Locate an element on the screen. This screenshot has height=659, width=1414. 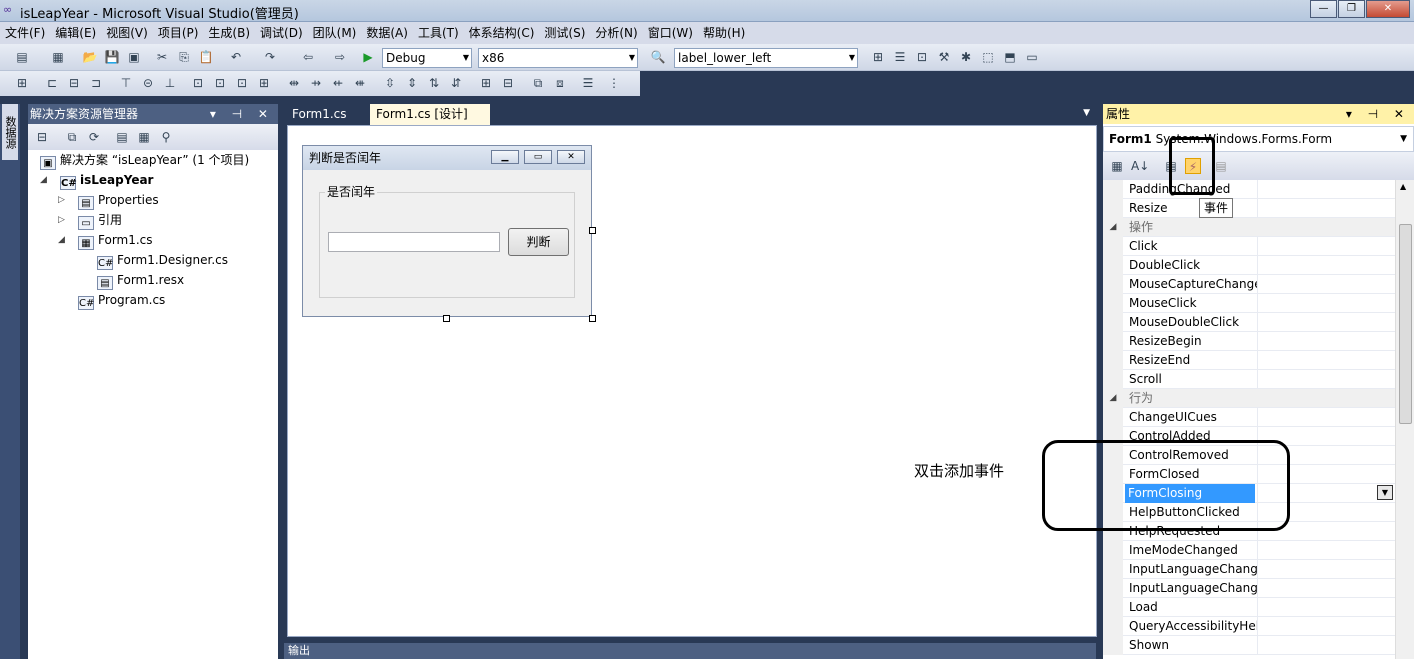
menu-item-0: 文件(F) is located at coordinates (25, 33).